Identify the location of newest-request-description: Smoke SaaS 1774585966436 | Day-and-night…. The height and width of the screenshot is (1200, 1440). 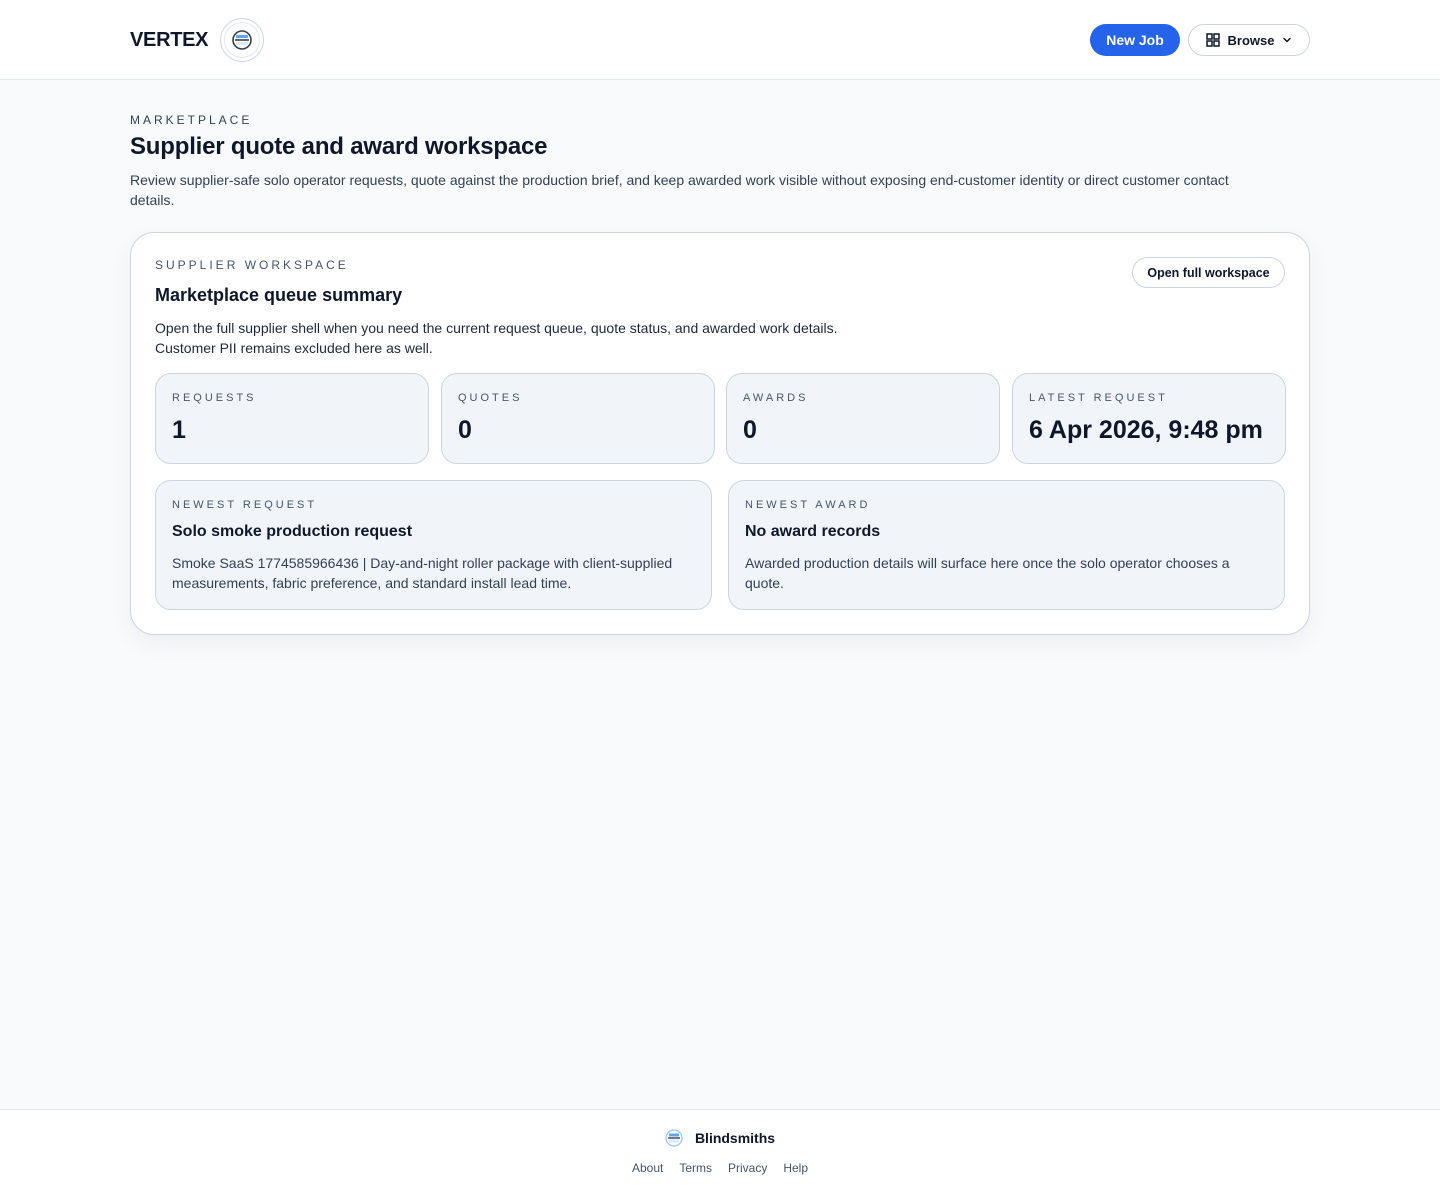
(422, 573).